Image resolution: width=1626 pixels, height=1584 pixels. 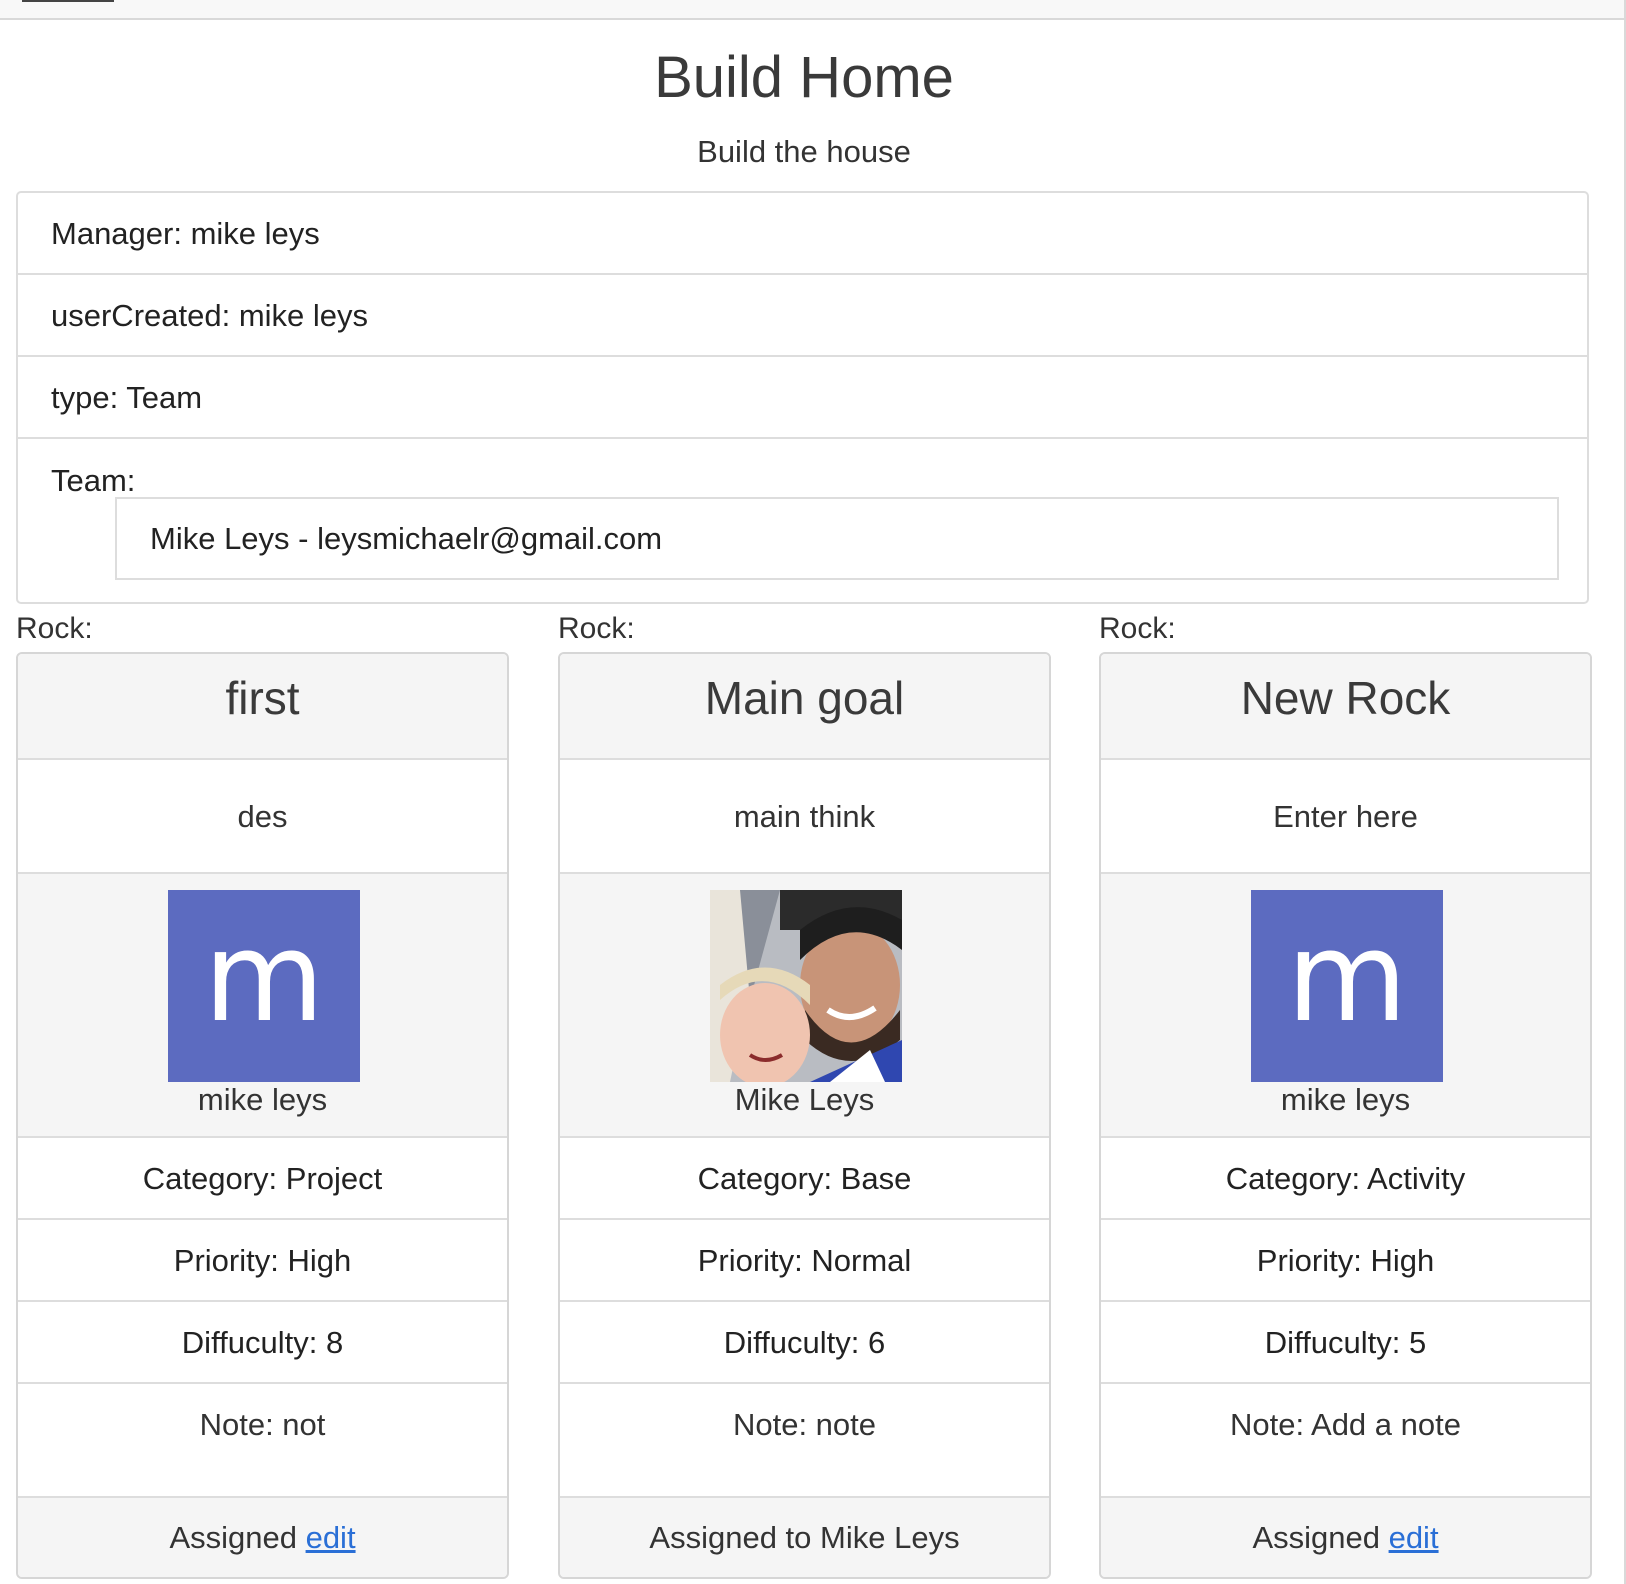 I want to click on browser-top-bar, so click(x=813, y=10).